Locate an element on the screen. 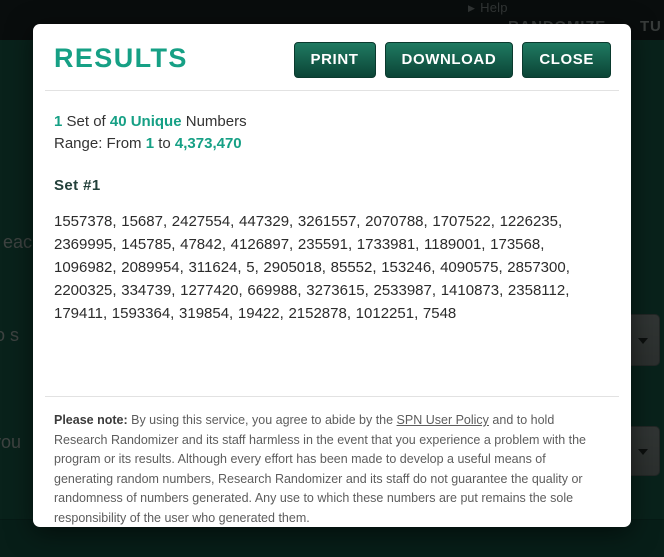 Image resolution: width=664 pixels, height=557 pixels. download-button: DOWNLOAD is located at coordinates (449, 60).